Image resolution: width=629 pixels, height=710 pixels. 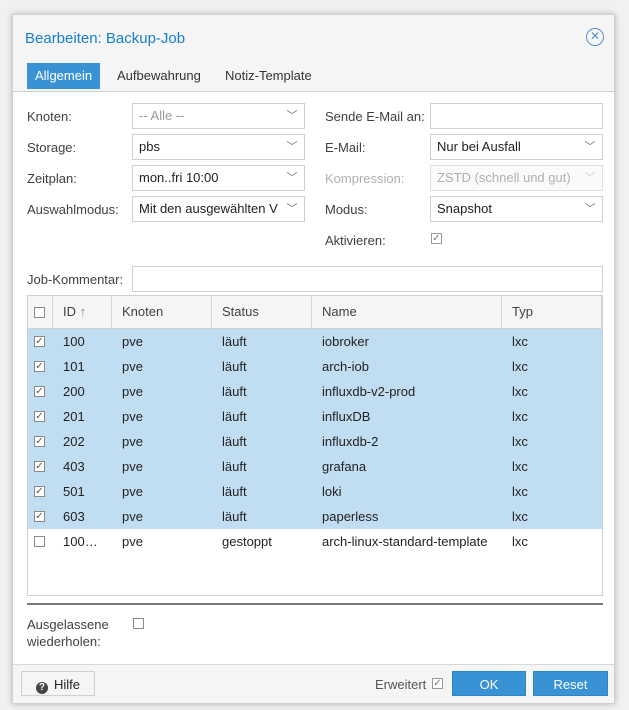 What do you see at coordinates (369, 391) in the screenshot?
I see `cell-name: influxdb-v2-prod` at bounding box center [369, 391].